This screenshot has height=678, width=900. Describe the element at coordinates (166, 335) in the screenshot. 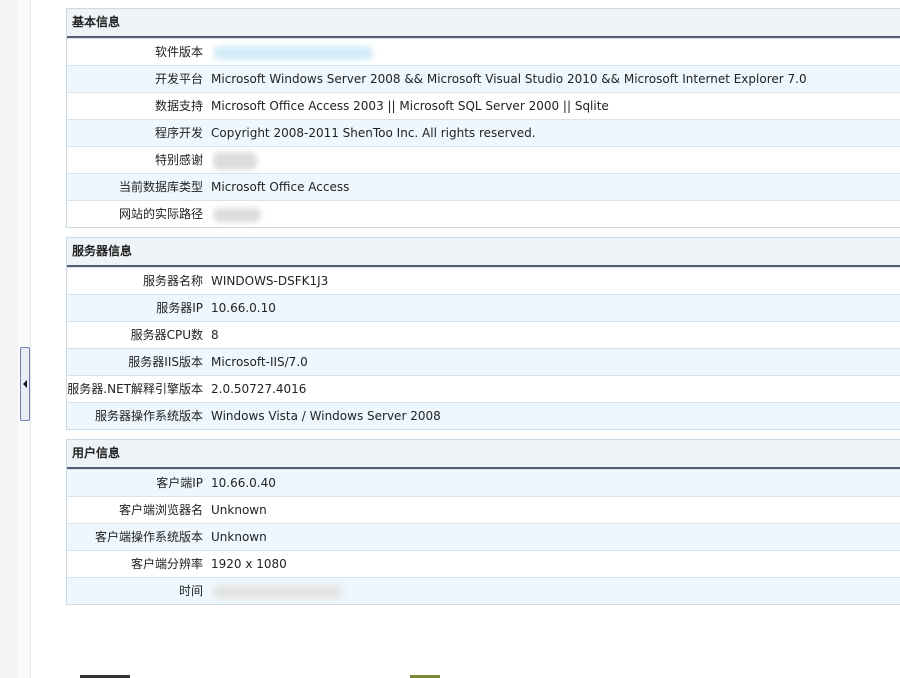

I see `row-label: 服务器CPU数` at that location.